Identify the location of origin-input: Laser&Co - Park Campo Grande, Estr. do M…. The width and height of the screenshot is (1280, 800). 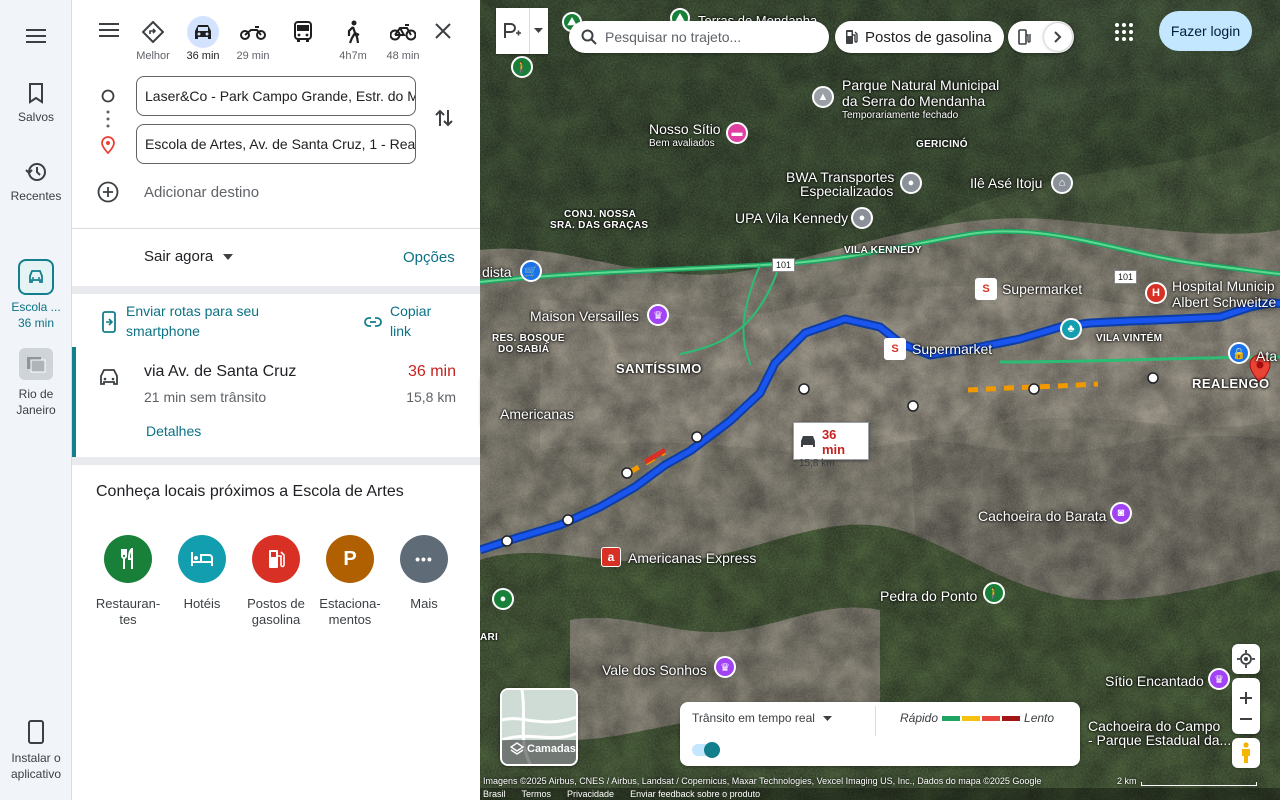
(276, 96).